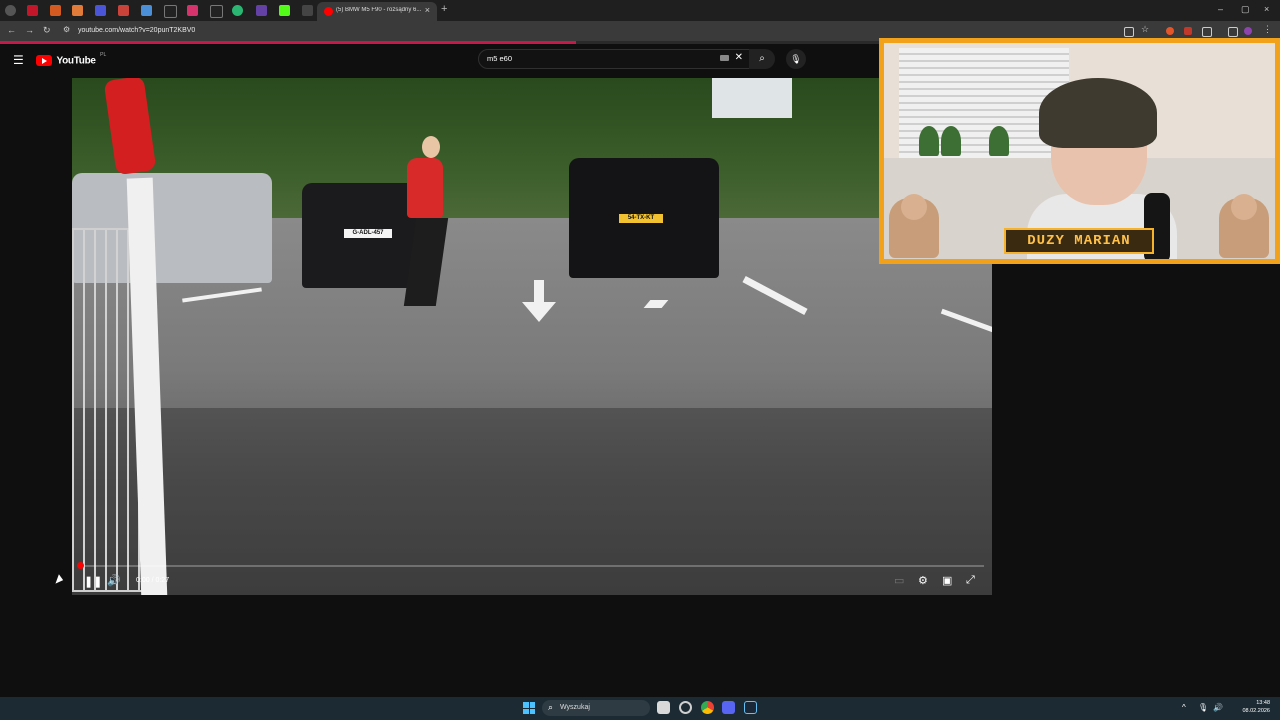 The width and height of the screenshot is (1280, 720). I want to click on forward-button: →, so click(29, 30).